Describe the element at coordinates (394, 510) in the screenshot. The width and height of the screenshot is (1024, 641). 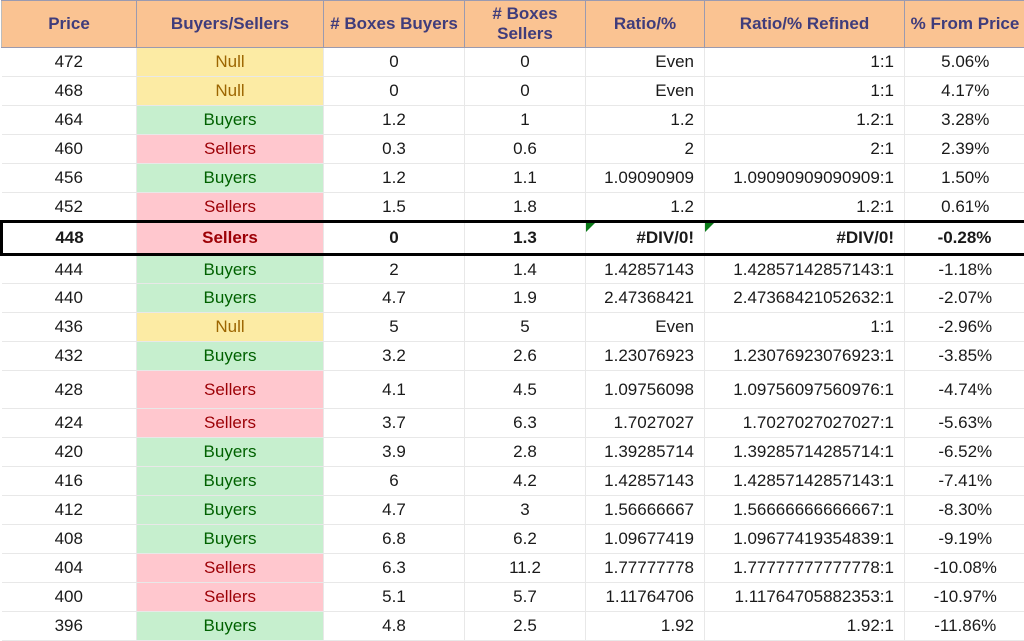
I see `cell-boxes-buyers: 4.7` at that location.